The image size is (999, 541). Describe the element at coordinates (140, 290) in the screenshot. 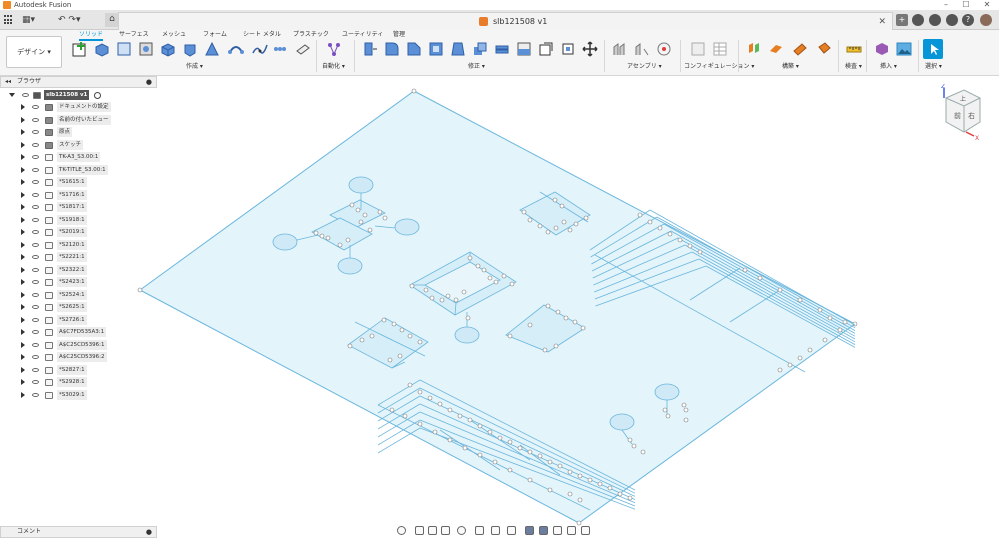

I see `sheet-corner-point` at that location.